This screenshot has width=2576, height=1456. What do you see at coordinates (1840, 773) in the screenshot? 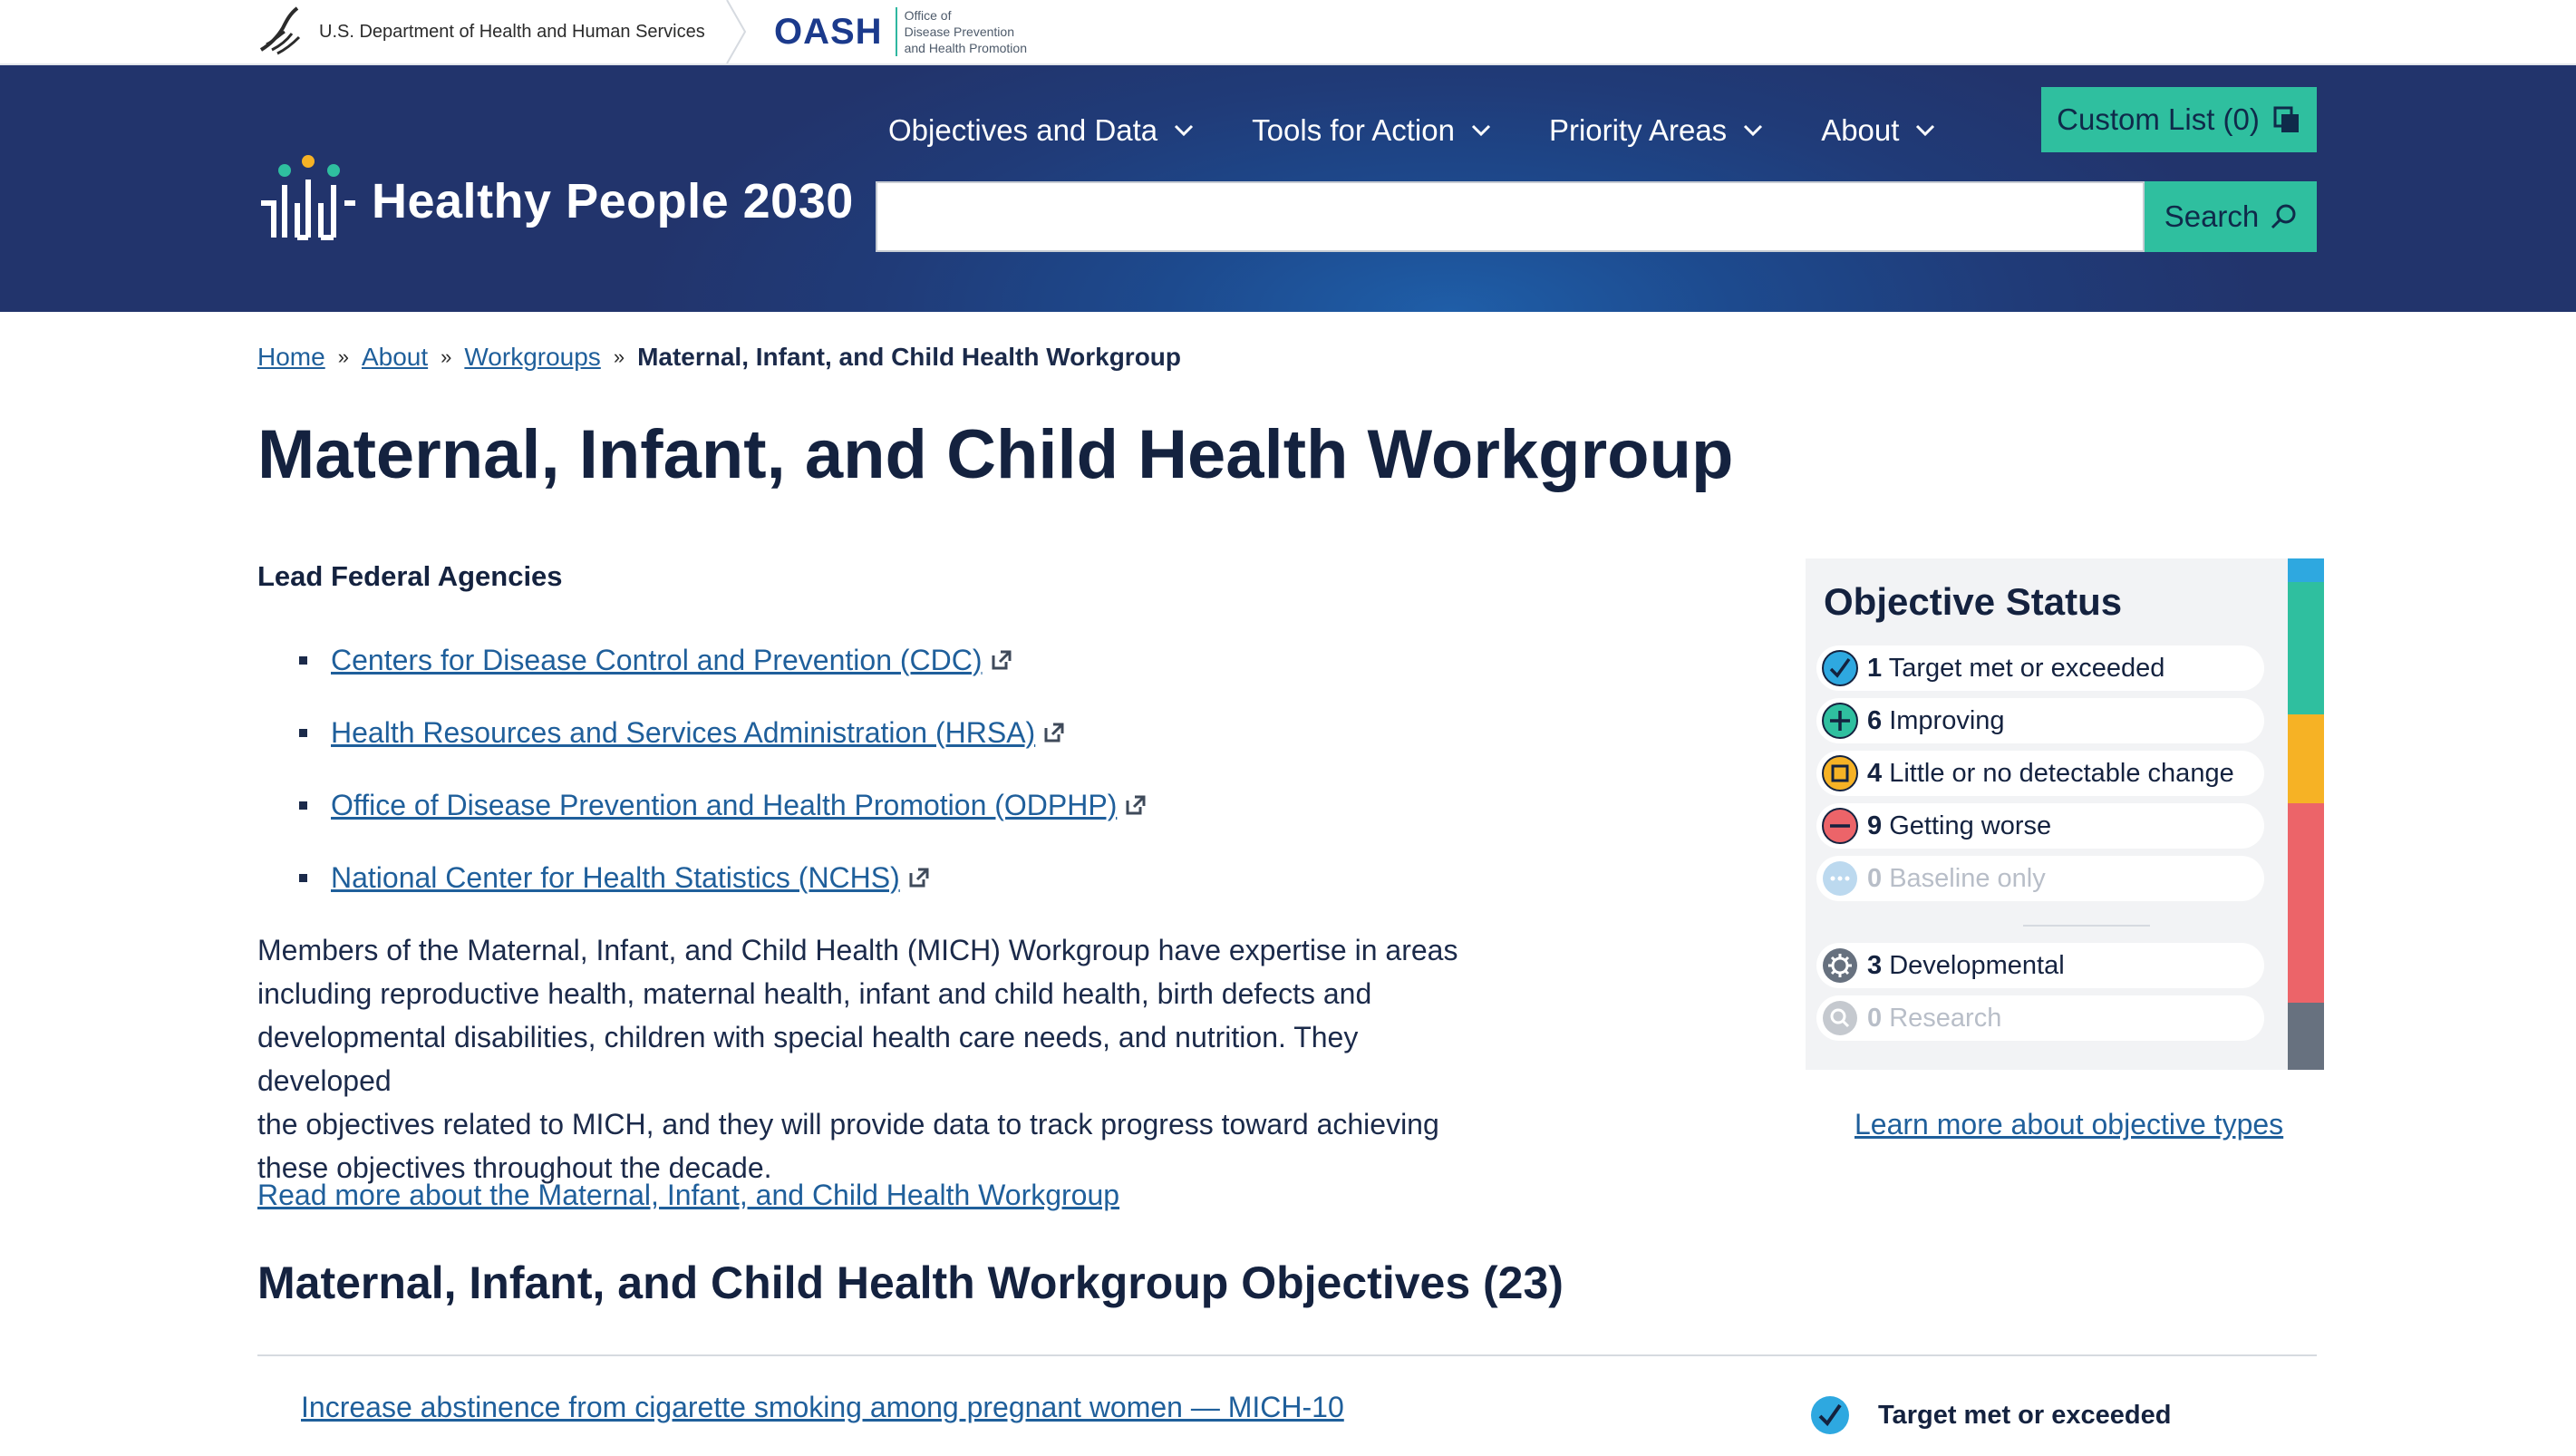
I see `square-icon` at bounding box center [1840, 773].